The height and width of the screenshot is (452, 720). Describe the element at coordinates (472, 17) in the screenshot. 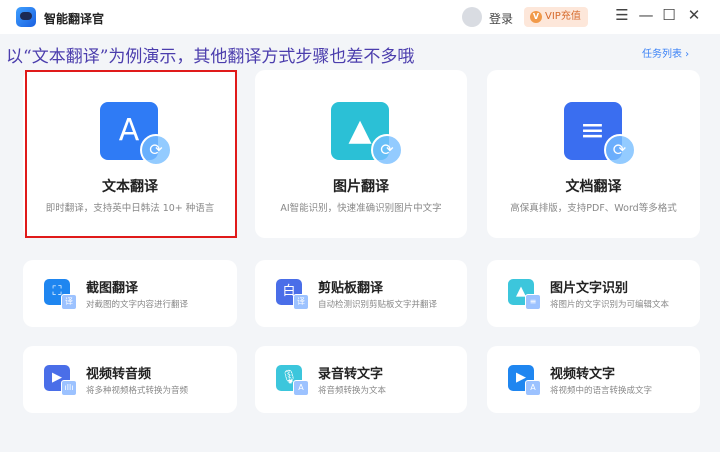

I see `avatar-icon` at that location.